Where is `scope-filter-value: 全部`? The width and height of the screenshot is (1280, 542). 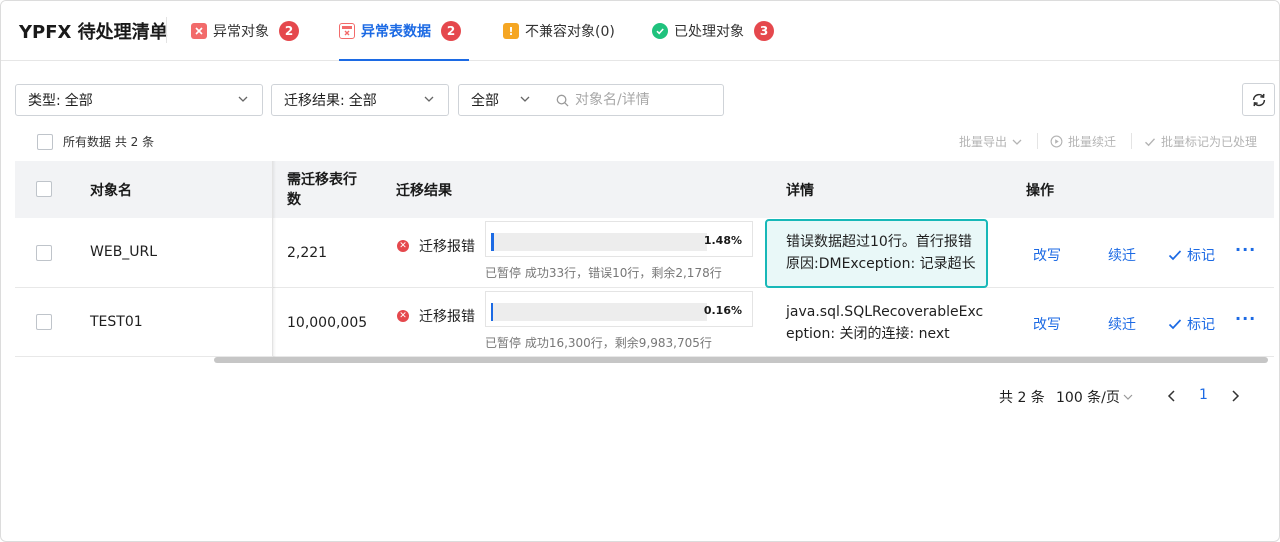 scope-filter-value: 全部 is located at coordinates (485, 101).